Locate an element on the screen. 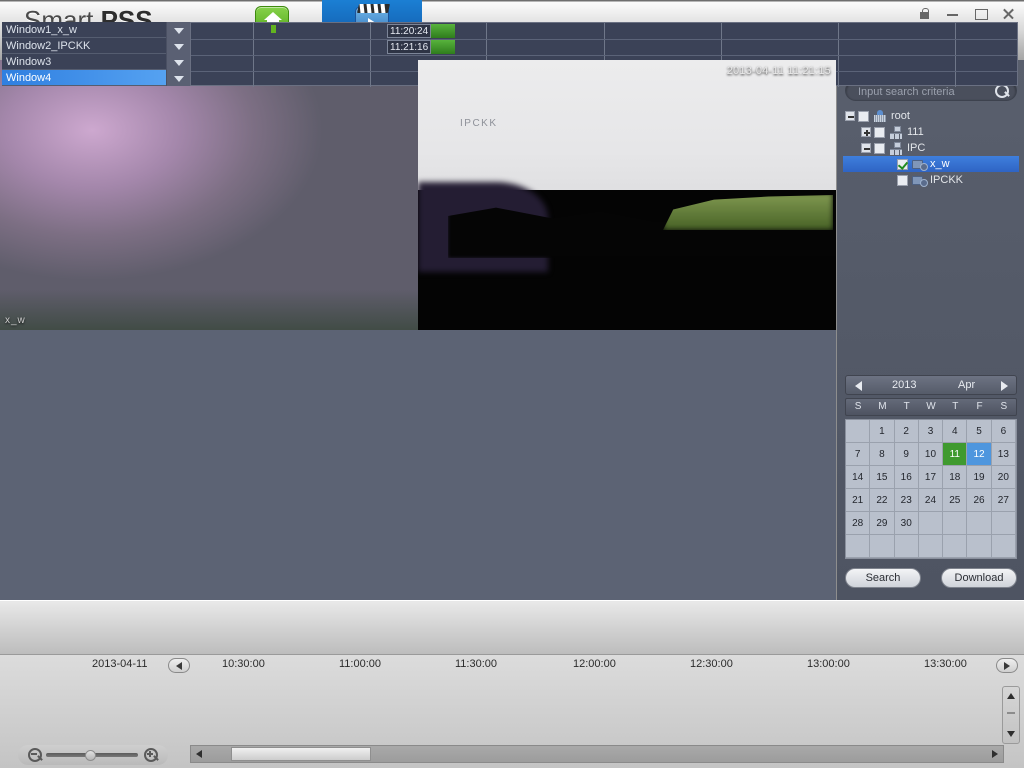 The height and width of the screenshot is (768, 1024). window2-dropdown-icon is located at coordinates (178, 45).